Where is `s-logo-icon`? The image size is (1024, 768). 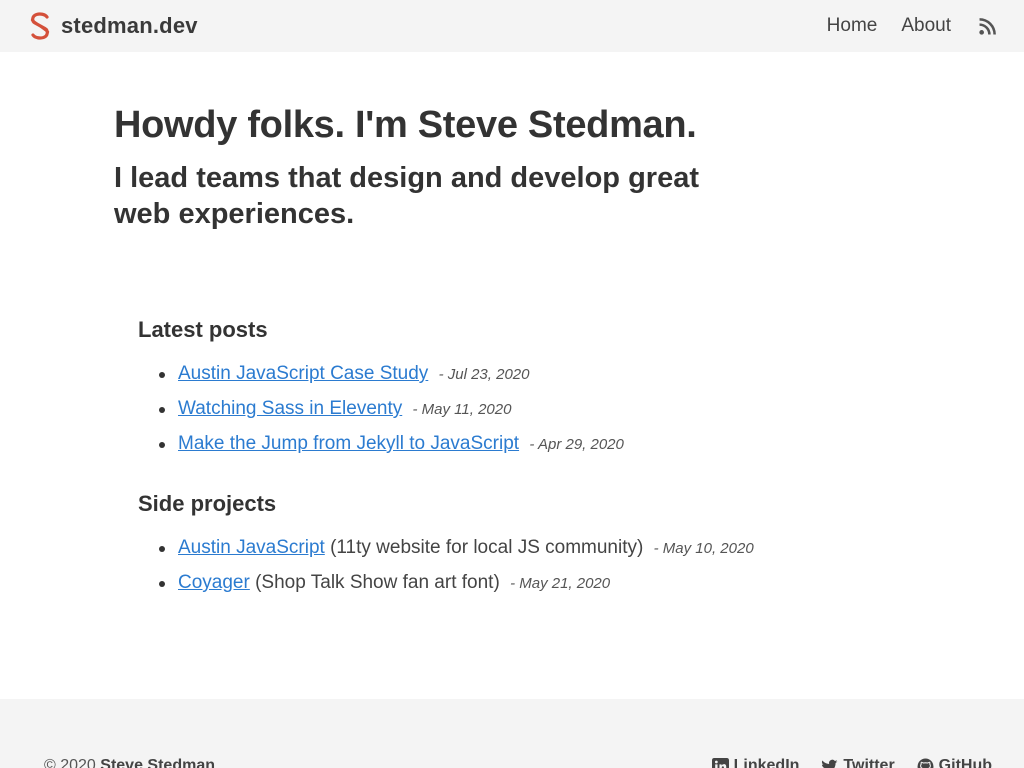
s-logo-icon is located at coordinates (40, 26).